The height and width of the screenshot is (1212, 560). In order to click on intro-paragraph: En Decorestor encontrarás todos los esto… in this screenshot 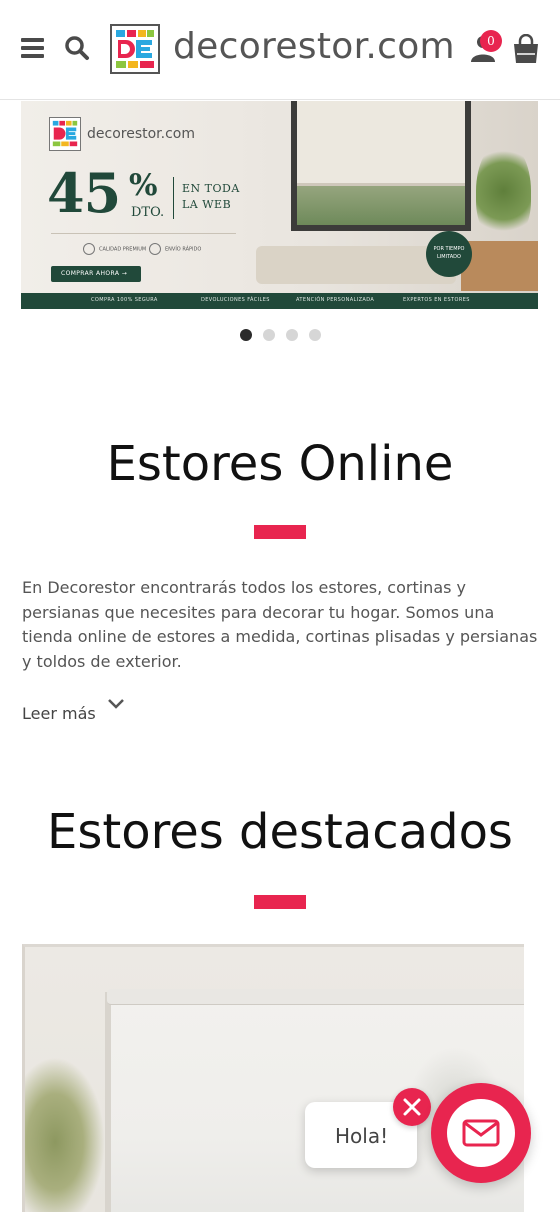, I will do `click(280, 624)`.